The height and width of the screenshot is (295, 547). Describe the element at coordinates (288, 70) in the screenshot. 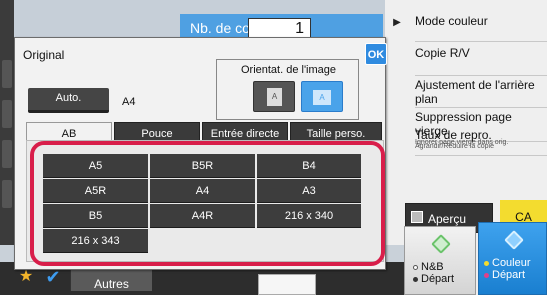

I see `orientation-label: Orientat. de l'image` at that location.